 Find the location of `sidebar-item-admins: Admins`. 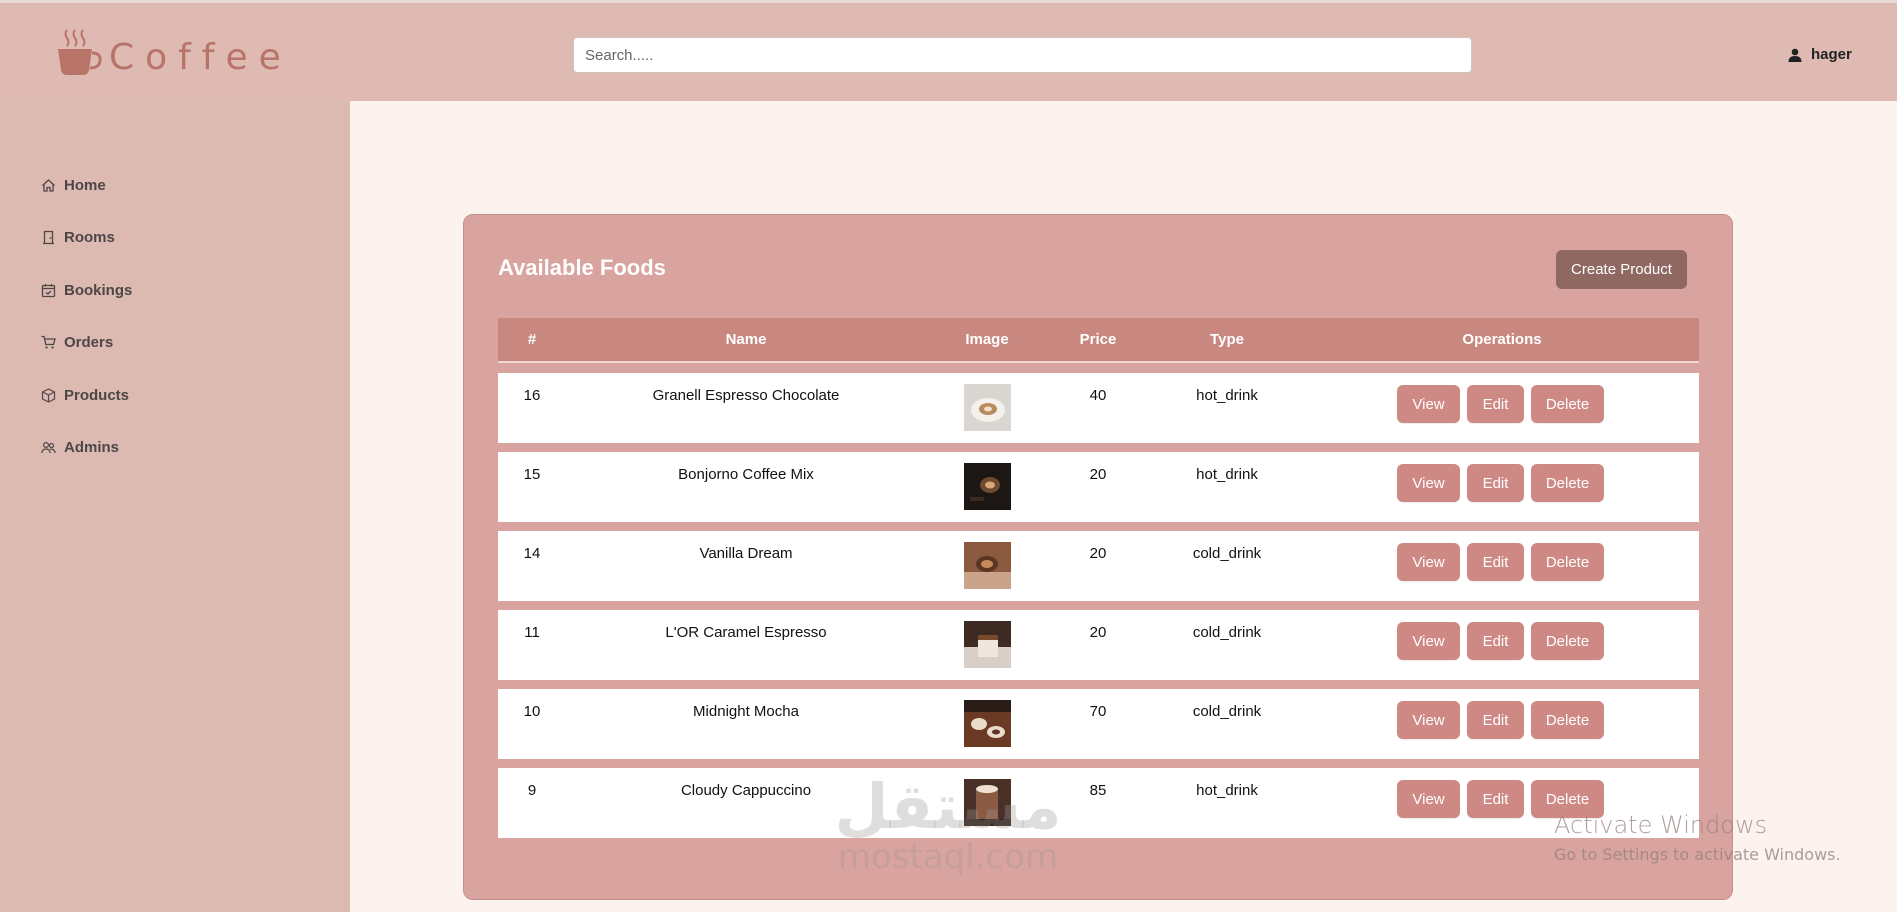

sidebar-item-admins: Admins is located at coordinates (80, 447).